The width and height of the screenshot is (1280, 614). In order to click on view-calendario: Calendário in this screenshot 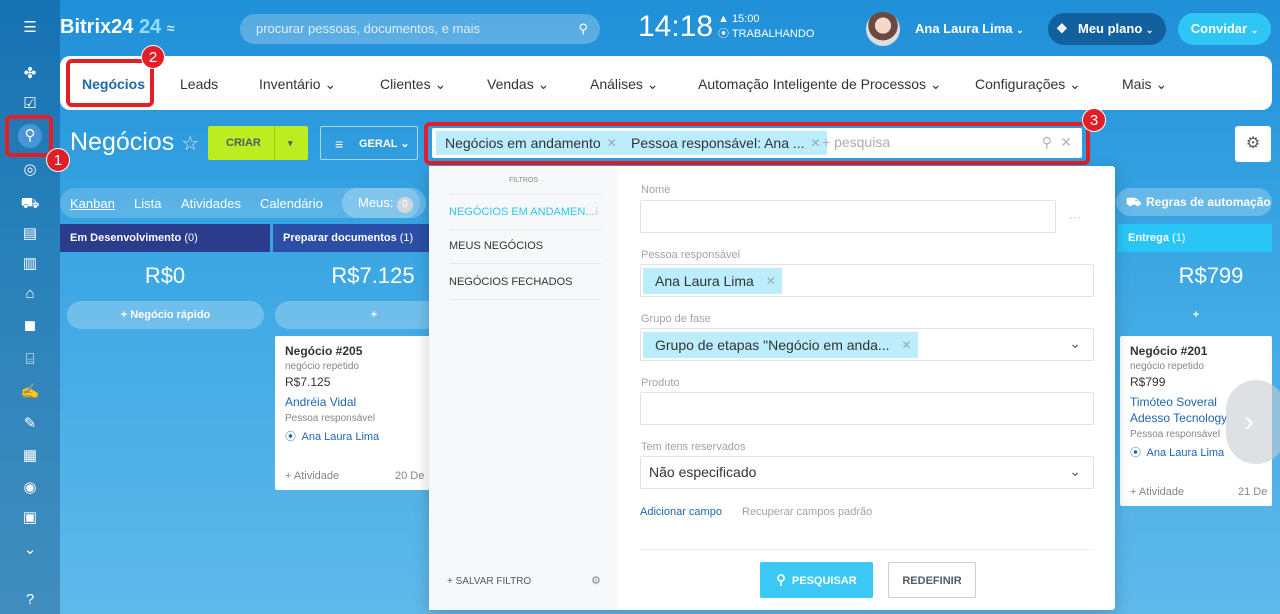, I will do `click(291, 203)`.